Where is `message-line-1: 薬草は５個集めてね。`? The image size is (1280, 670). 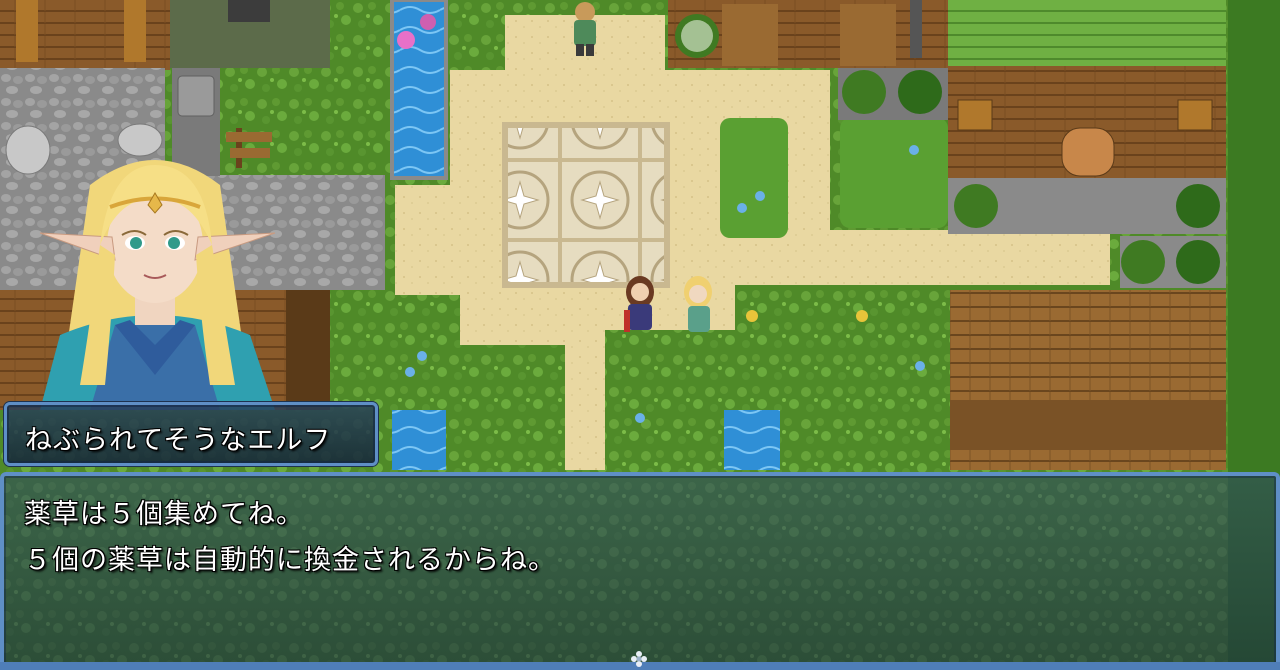 message-line-1: 薬草は５個集めてね。 is located at coordinates (164, 514).